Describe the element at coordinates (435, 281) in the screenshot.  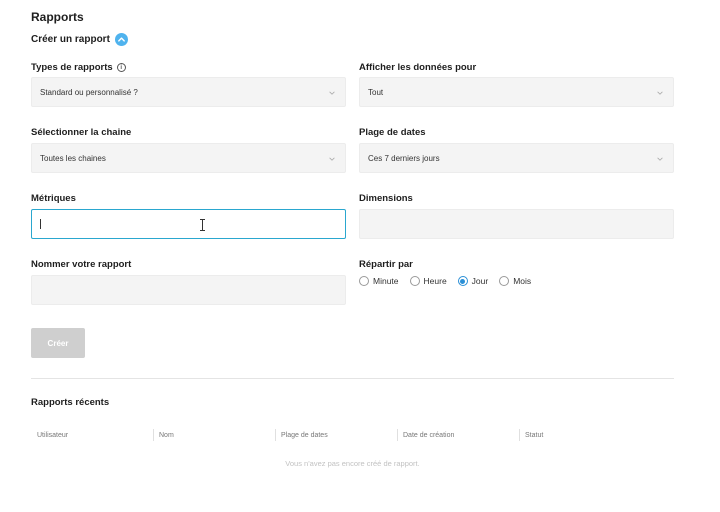
I see `radio-heure-label: Heure` at that location.